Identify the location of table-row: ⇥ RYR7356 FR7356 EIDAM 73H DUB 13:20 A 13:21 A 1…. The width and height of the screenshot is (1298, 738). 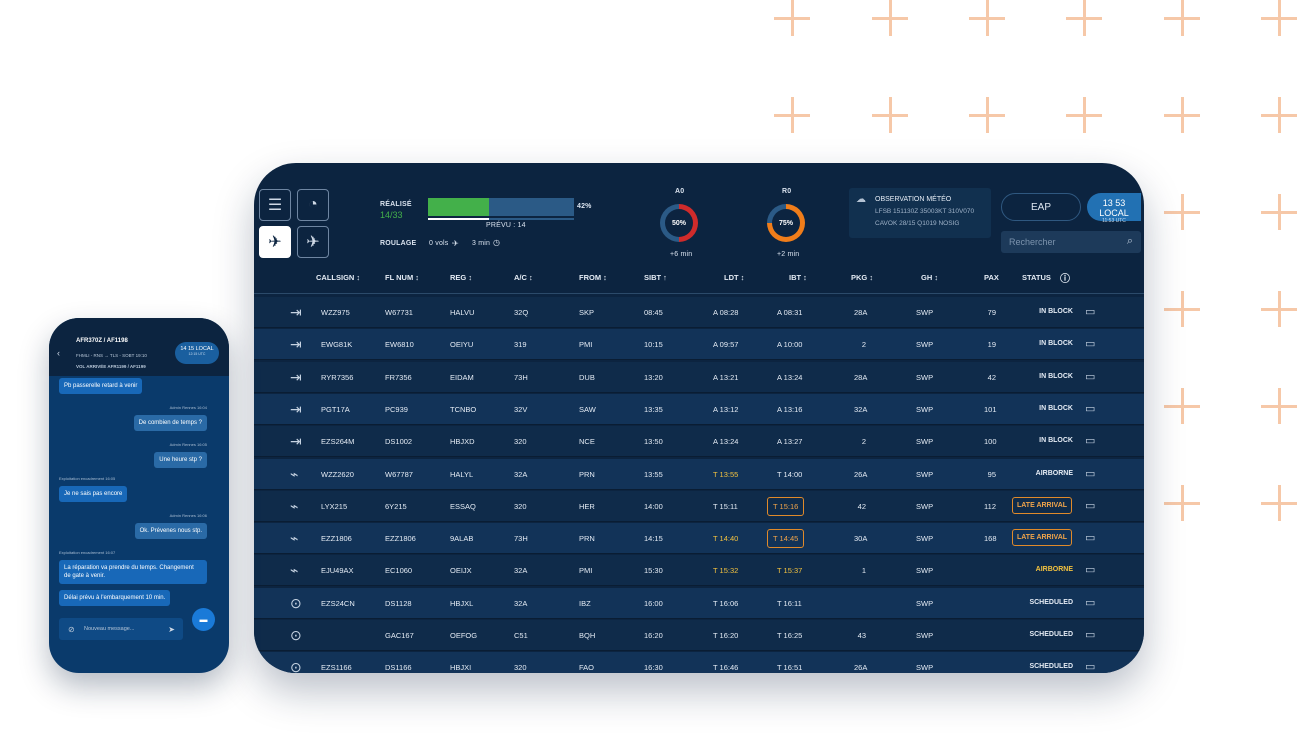
(699, 377).